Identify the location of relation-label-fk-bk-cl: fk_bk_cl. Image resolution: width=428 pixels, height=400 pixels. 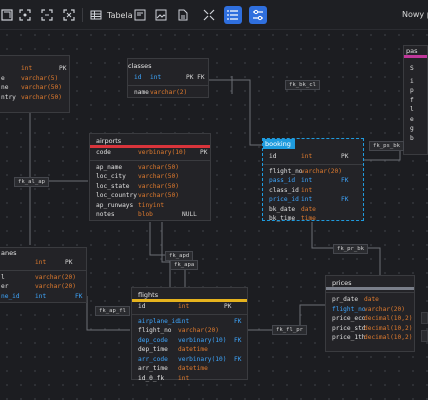
(302, 85).